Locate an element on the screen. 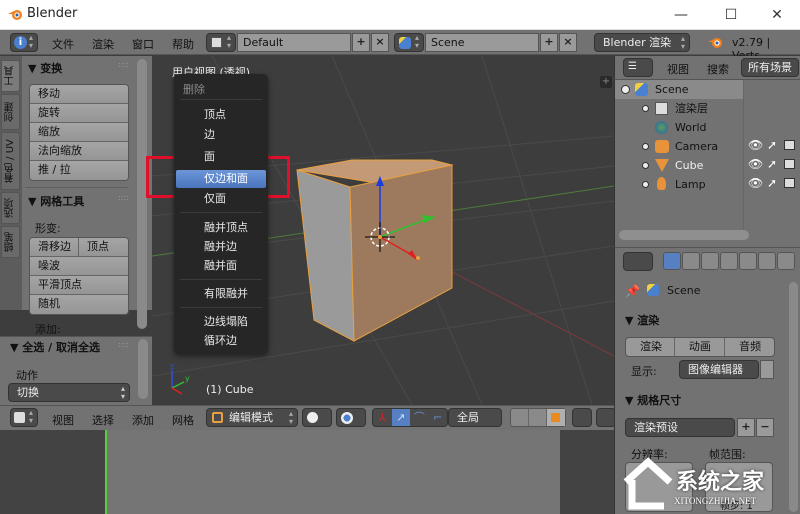 Image resolution: width=800 pixels, height=514 pixels. world-tab-icon is located at coordinates (729, 261).